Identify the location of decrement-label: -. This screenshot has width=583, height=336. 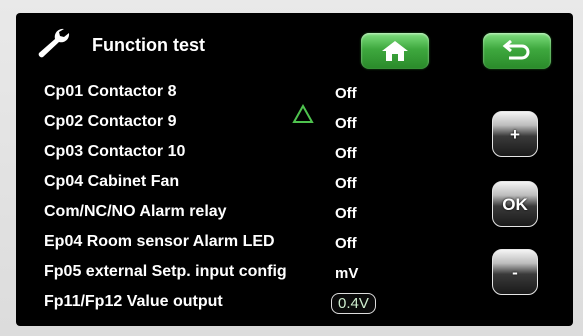
(515, 272).